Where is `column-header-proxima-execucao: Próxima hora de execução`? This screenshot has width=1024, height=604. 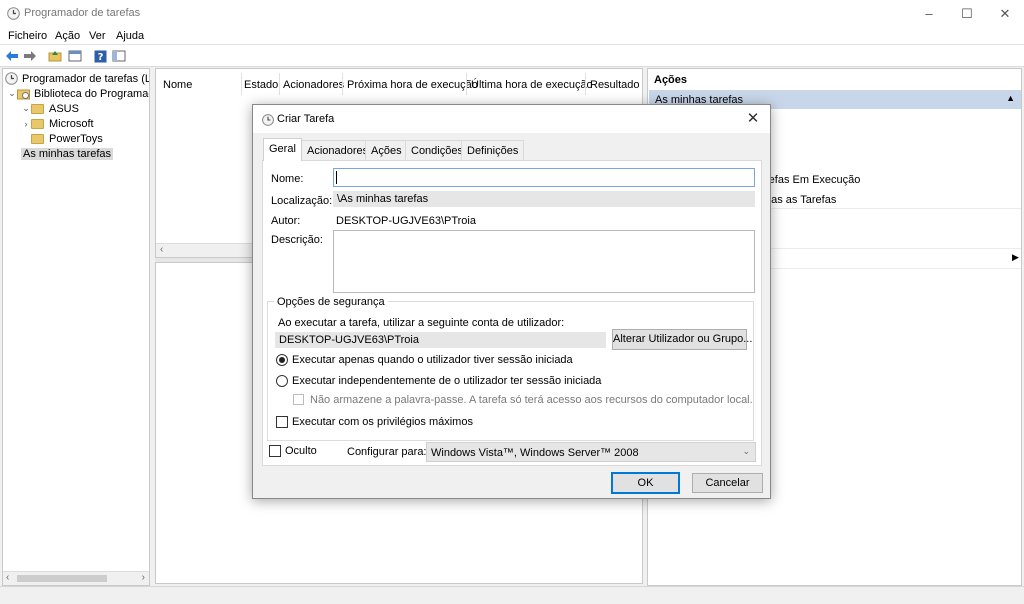 column-header-proxima-execucao: Próxima hora de execução is located at coordinates (412, 85).